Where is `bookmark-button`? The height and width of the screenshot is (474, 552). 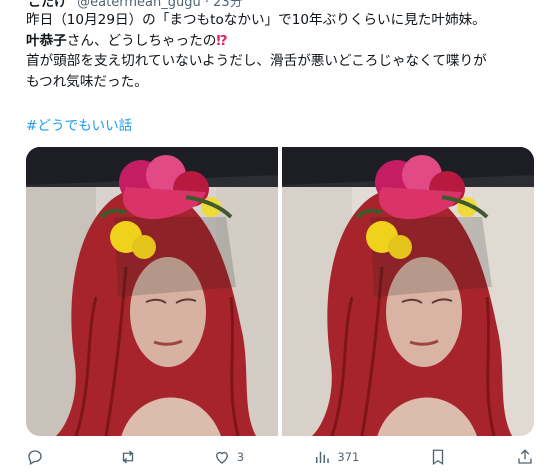
bookmark-button is located at coordinates (438, 457).